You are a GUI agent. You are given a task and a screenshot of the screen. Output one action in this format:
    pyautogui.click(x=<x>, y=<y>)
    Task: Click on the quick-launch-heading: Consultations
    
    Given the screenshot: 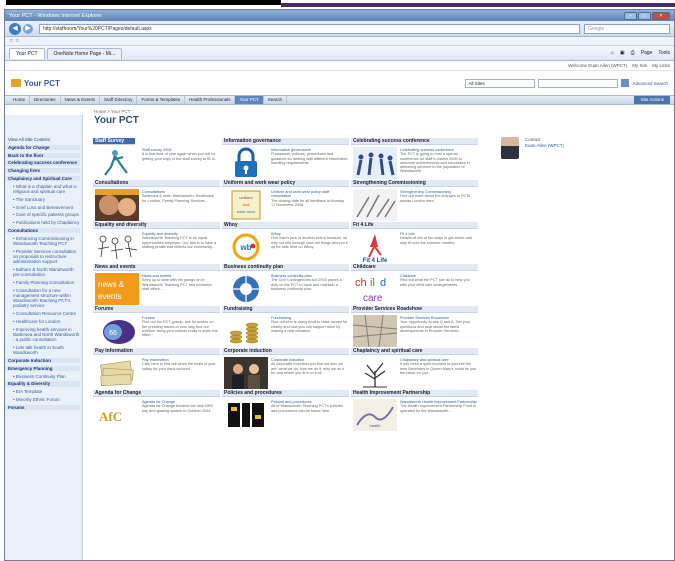 What is the action you would take?
    pyautogui.click(x=42, y=230)
    